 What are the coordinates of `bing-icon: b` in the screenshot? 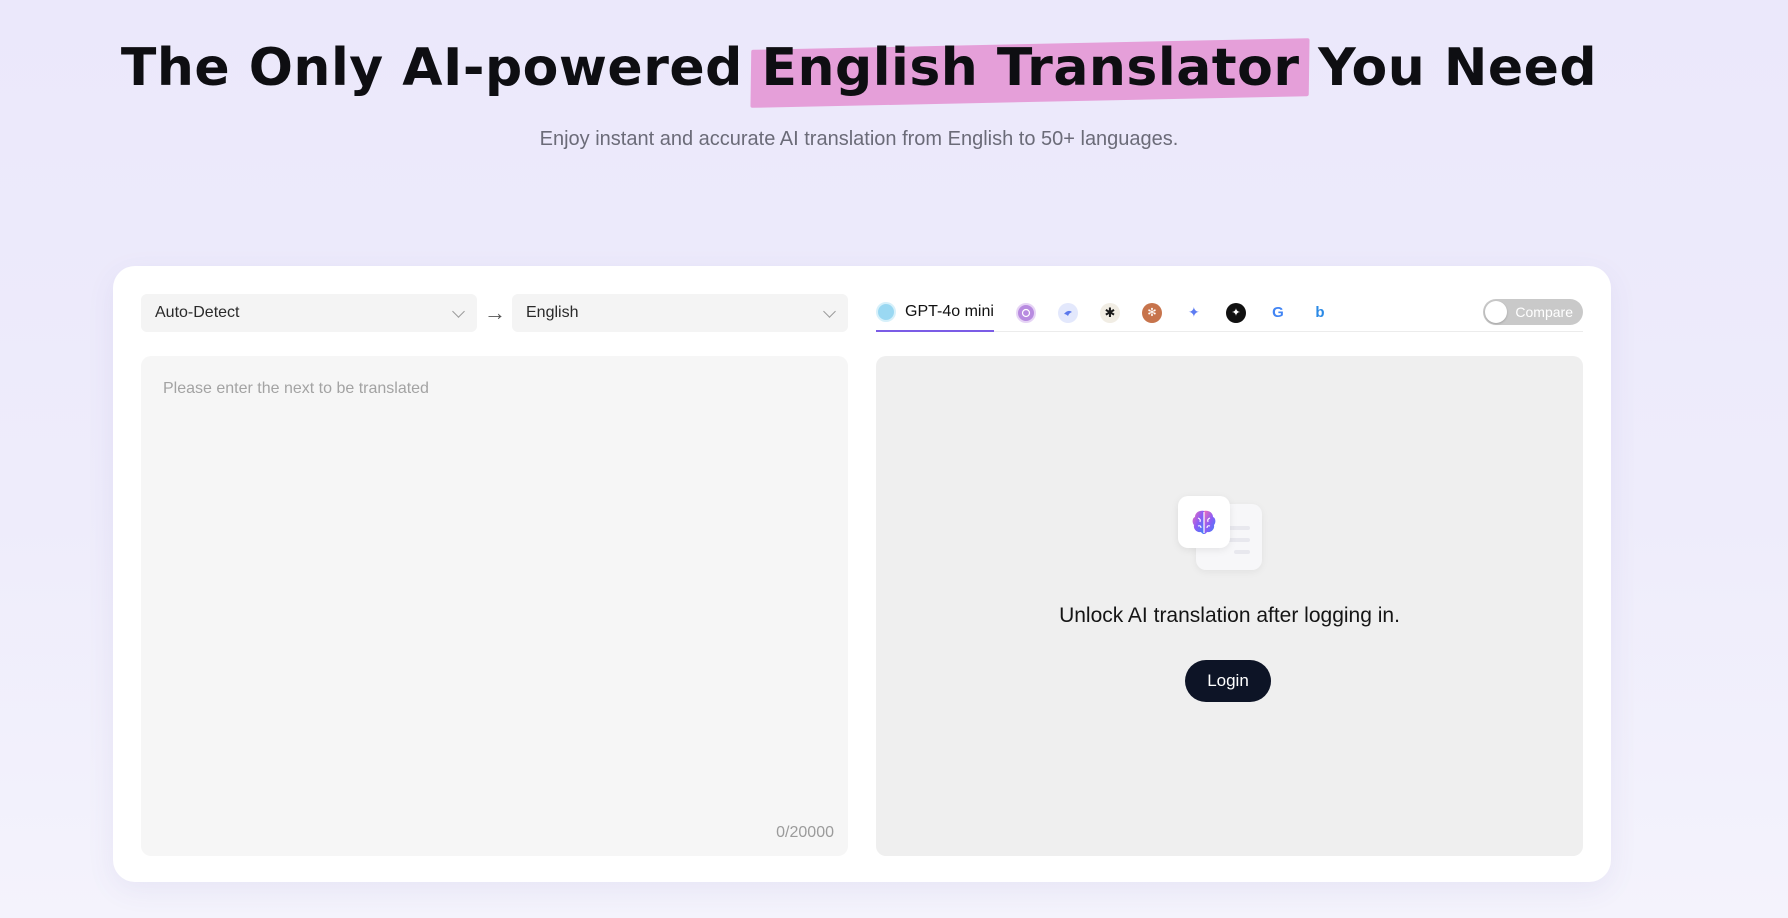 It's located at (1320, 313).